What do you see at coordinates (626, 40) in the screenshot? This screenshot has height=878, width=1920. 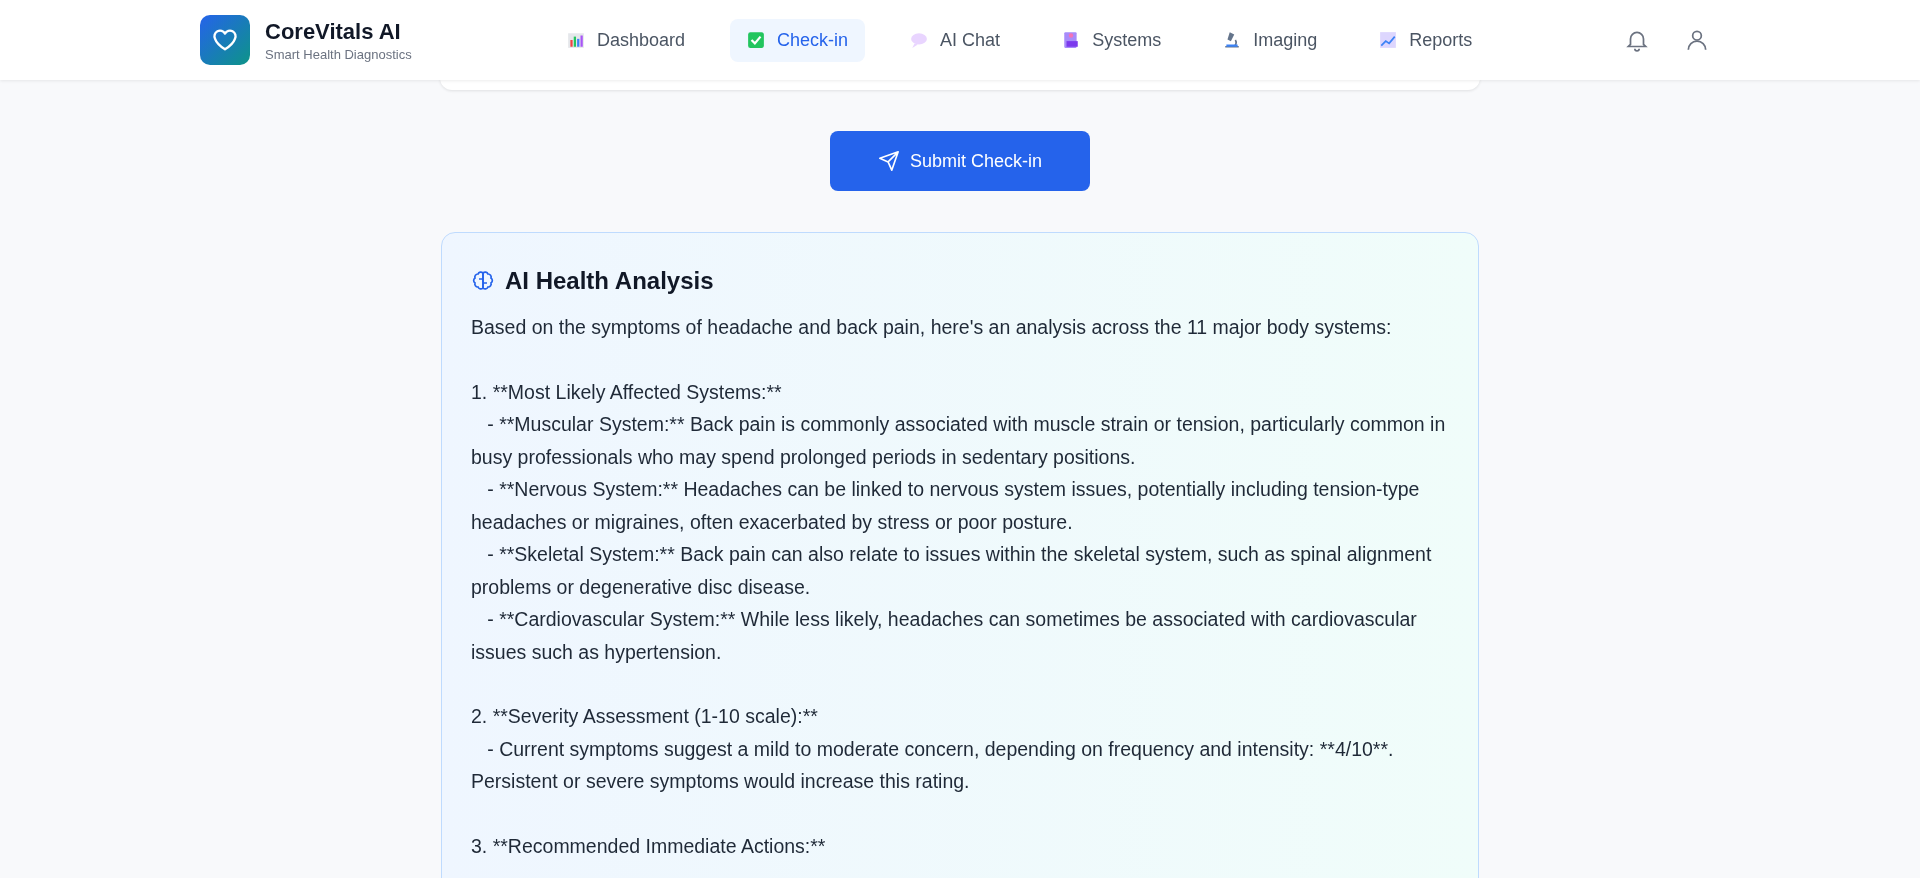 I see `nav-tab: Dashboard` at bounding box center [626, 40].